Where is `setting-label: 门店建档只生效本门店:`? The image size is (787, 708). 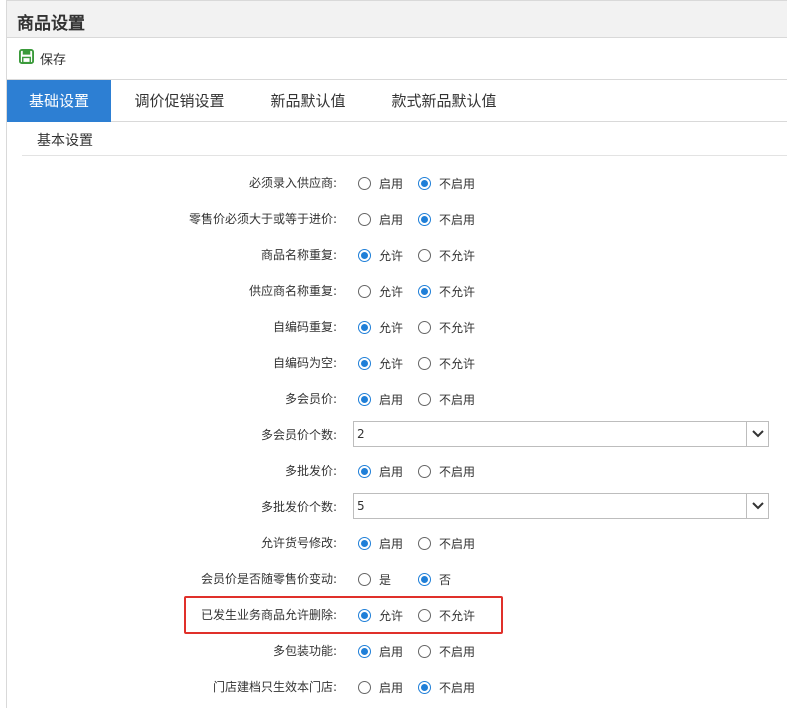 setting-label: 门店建档只生效本门店: is located at coordinates (274, 687).